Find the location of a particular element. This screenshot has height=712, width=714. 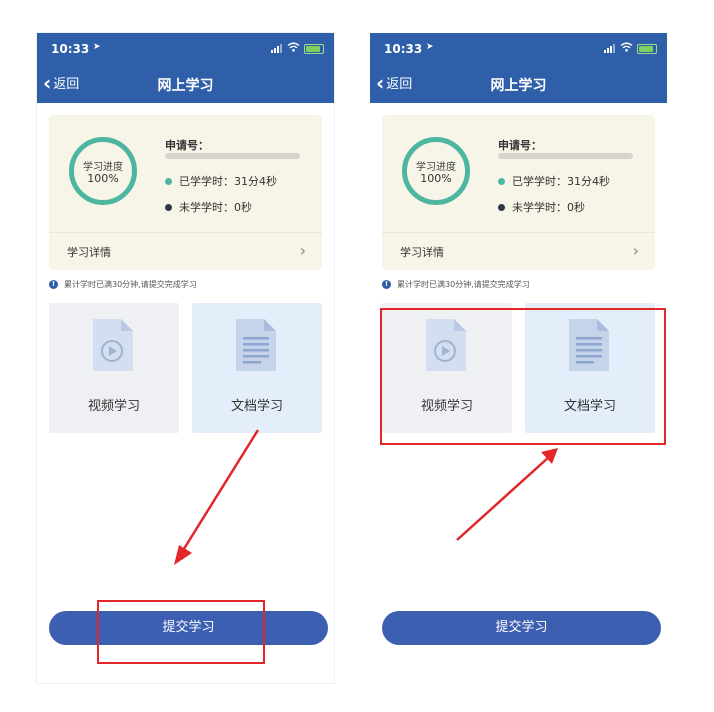

arrow-to-submit-head is located at coordinates (183, 555).